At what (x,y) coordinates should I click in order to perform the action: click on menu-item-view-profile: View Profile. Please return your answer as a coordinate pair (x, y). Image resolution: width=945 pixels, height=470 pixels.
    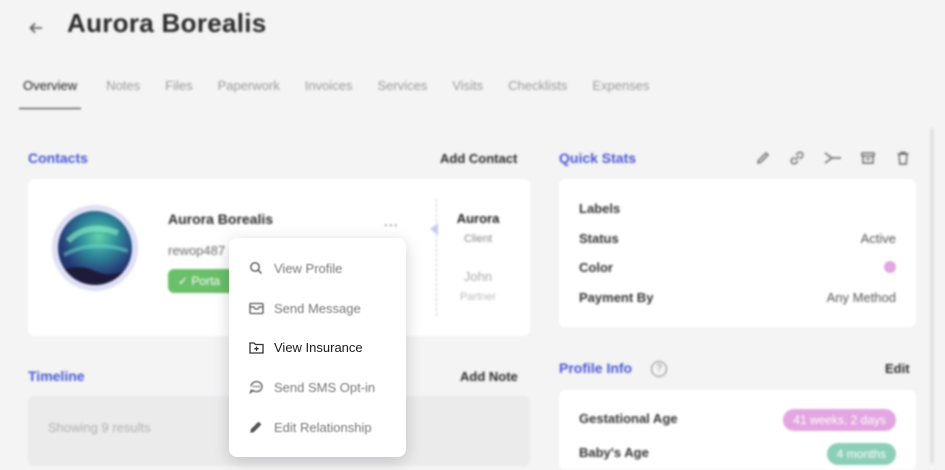
    Looking at the image, I should click on (294, 268).